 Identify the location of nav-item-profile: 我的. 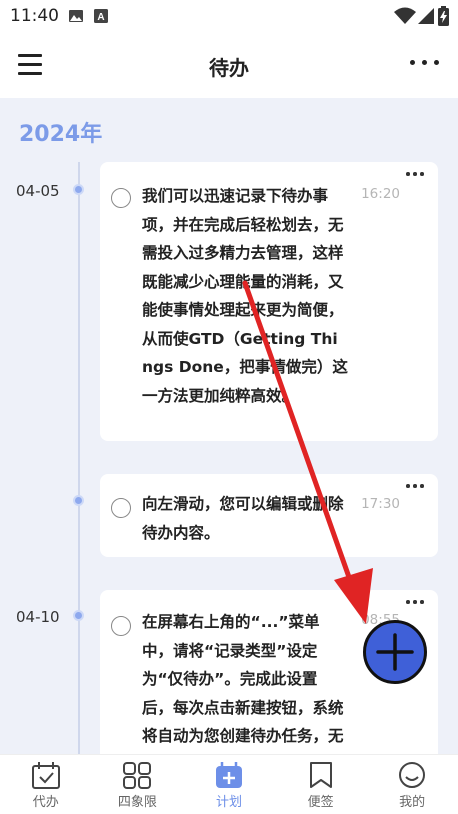
(412, 784).